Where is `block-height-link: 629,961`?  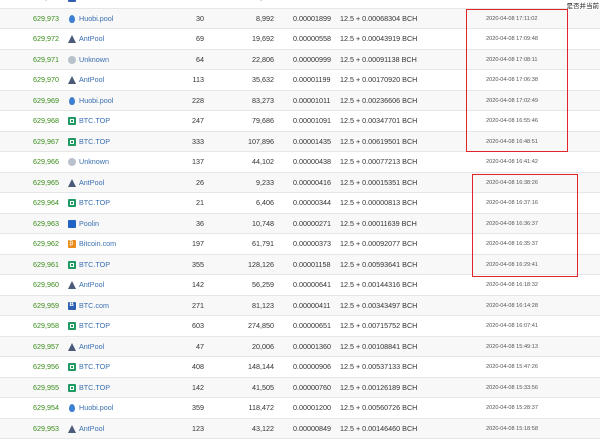 block-height-link: 629,961 is located at coordinates (46, 265).